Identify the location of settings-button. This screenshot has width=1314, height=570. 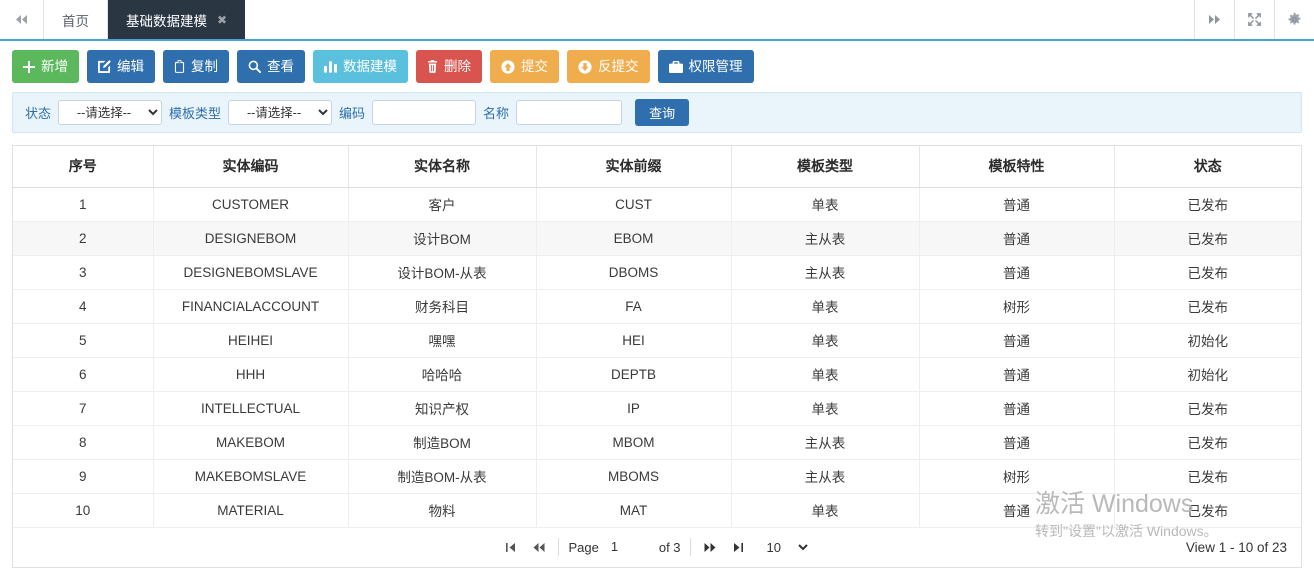
(1294, 19).